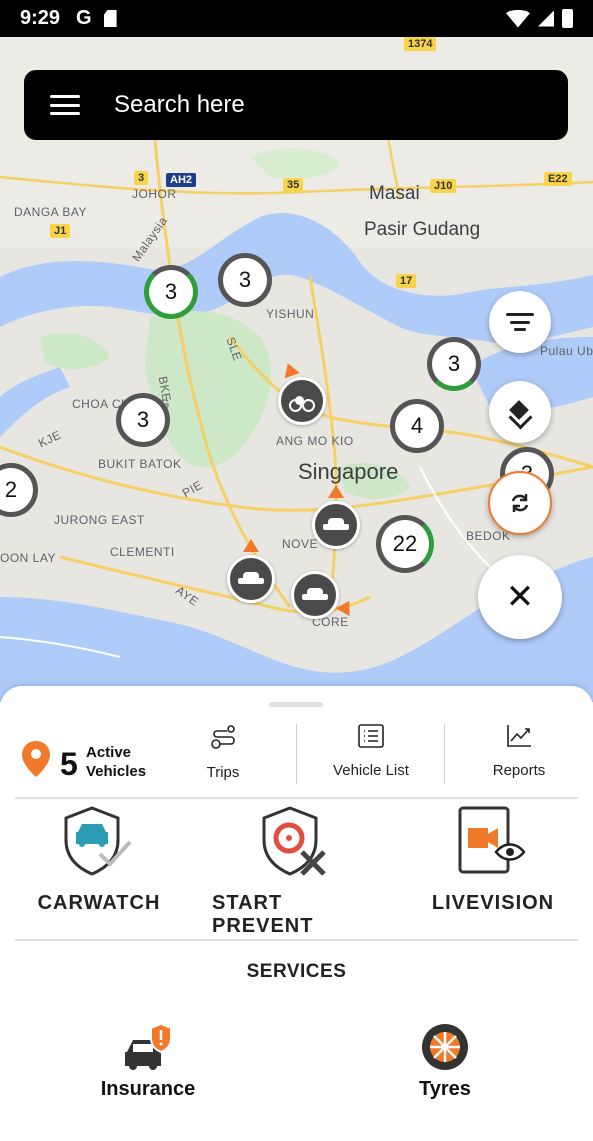  What do you see at coordinates (223, 772) in the screenshot?
I see `trips-label: Trips` at bounding box center [223, 772].